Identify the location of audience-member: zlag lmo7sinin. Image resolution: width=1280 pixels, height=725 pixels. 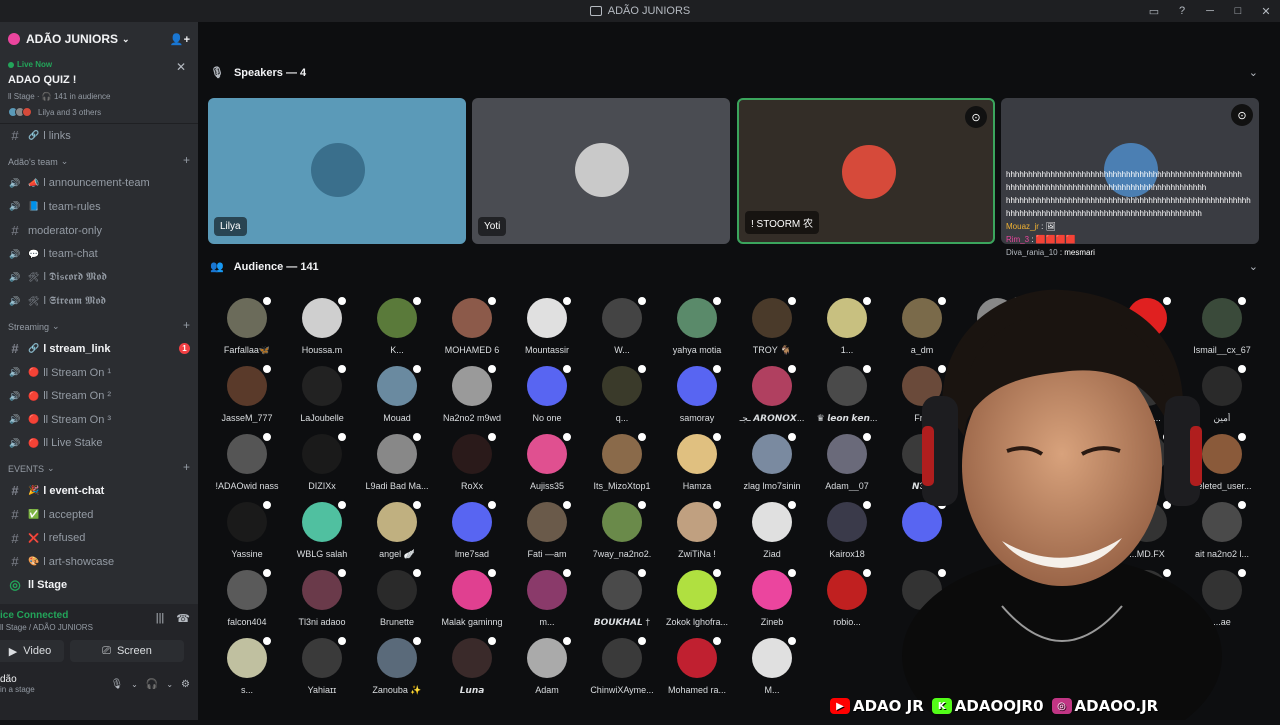
(772, 461).